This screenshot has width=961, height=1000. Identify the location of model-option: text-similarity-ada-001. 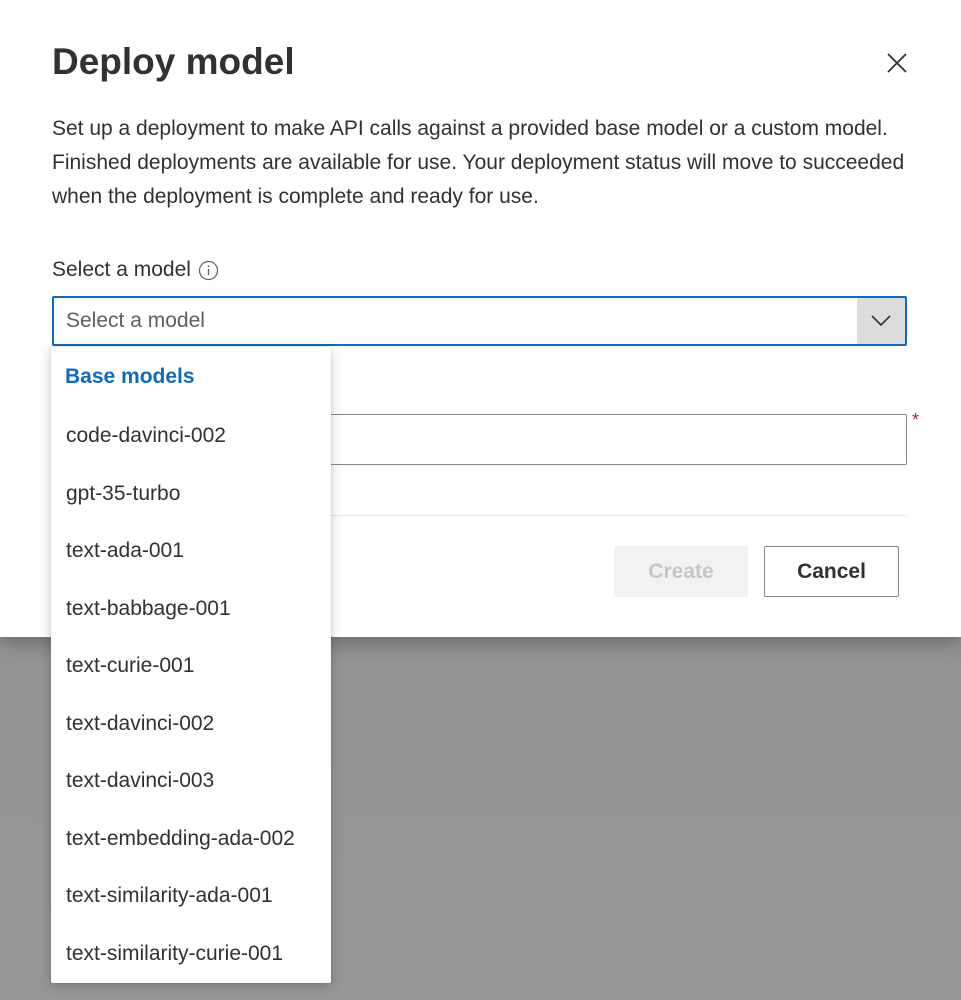
(191, 896).